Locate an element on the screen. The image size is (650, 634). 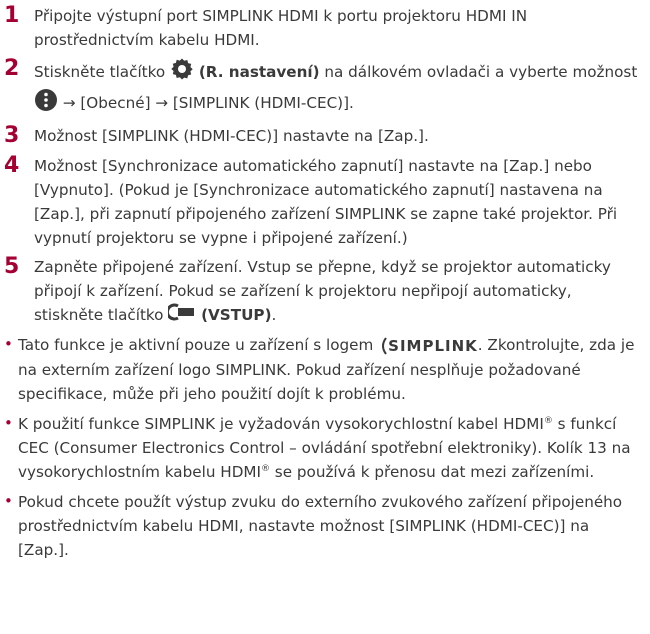
simplink-logo: SIMPLINK is located at coordinates (428, 346).